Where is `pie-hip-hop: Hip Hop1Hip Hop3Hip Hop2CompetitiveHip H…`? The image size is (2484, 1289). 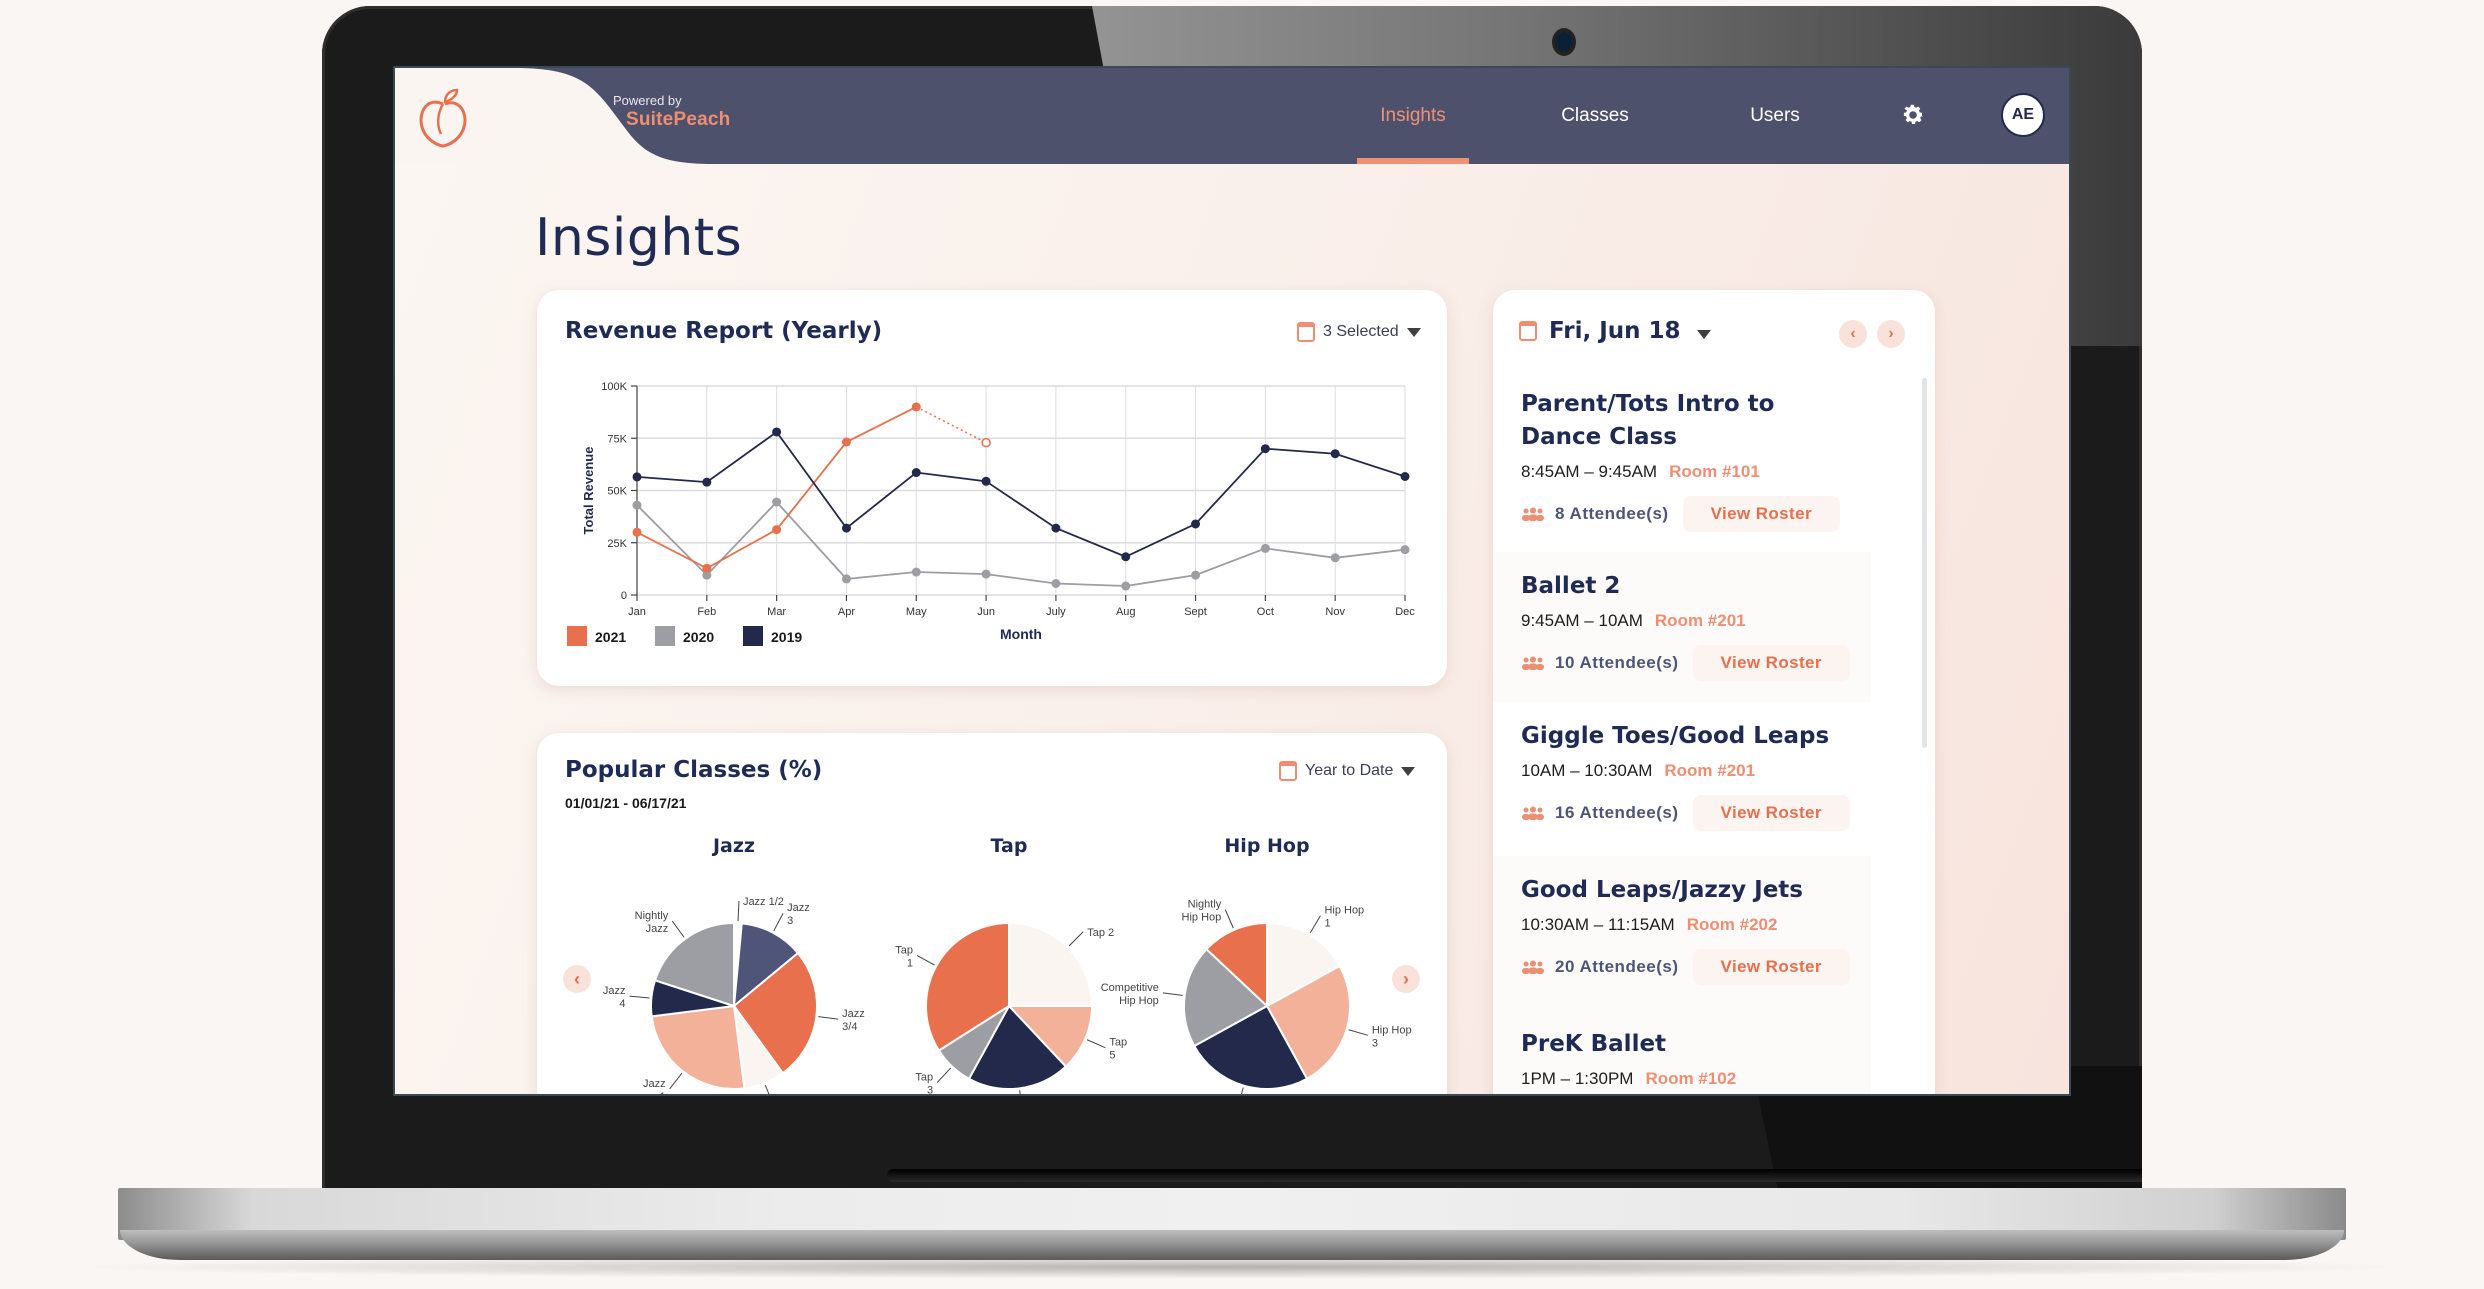 pie-hip-hop: Hip Hop1Hip Hop3Hip Hop2CompetitiveHip H… is located at coordinates (1256, 996).